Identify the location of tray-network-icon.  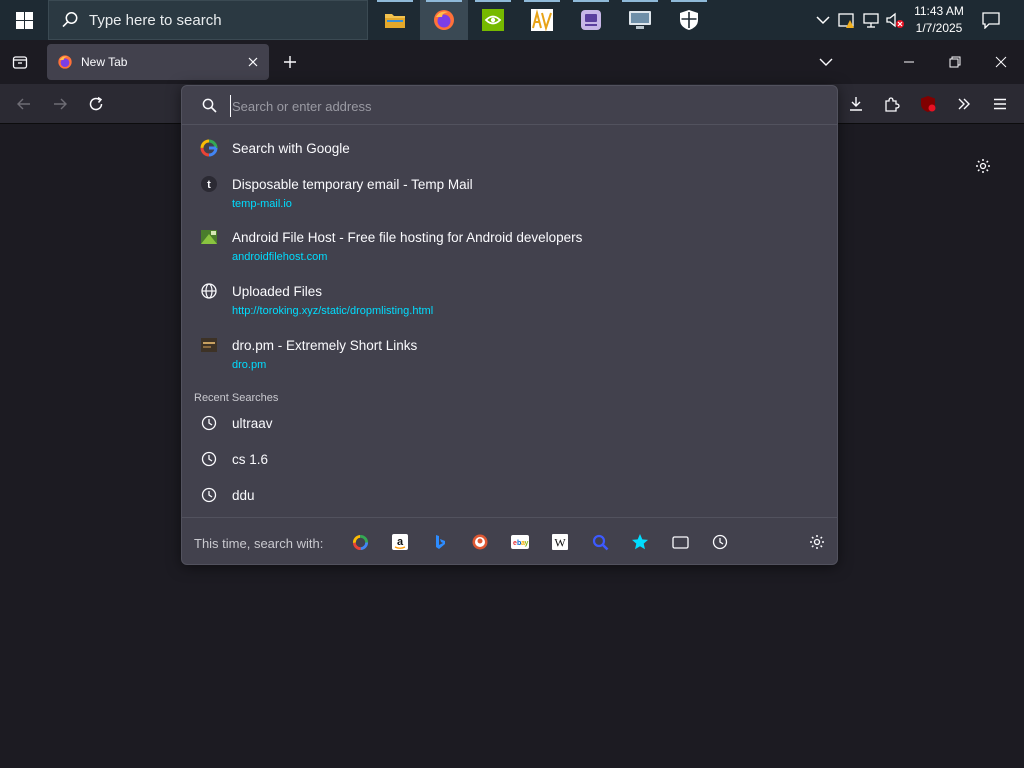
(871, 20).